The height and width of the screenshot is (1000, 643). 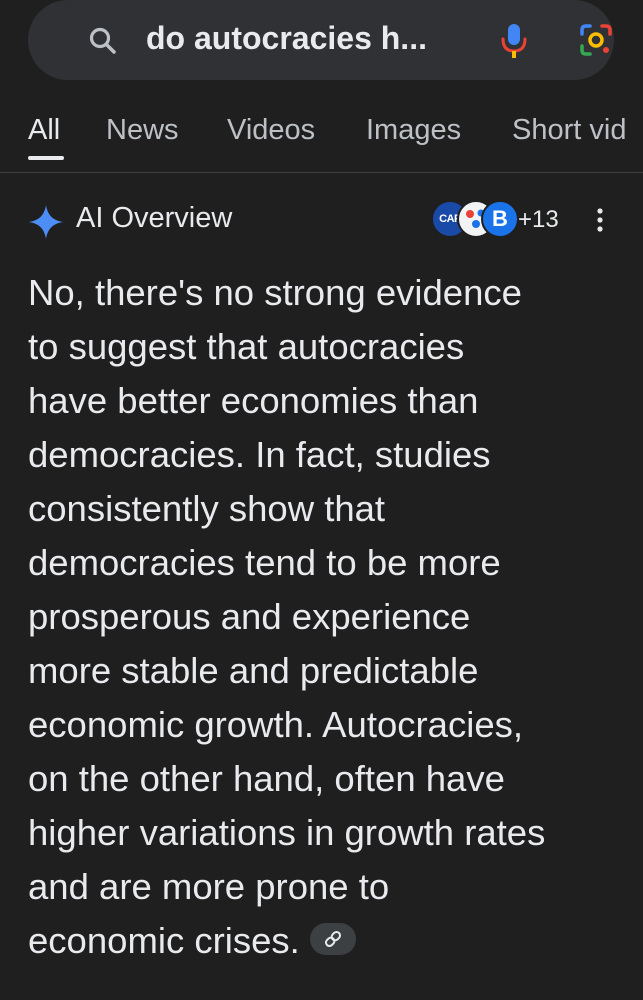 I want to click on tab-all: All, so click(x=44, y=130).